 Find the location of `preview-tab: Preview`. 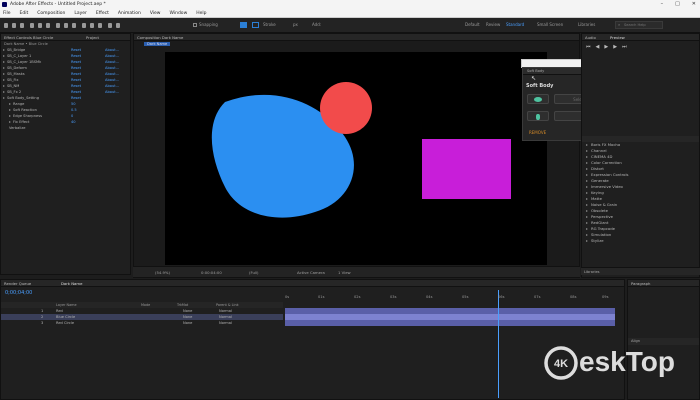

preview-tab: Preview is located at coordinates (617, 37).